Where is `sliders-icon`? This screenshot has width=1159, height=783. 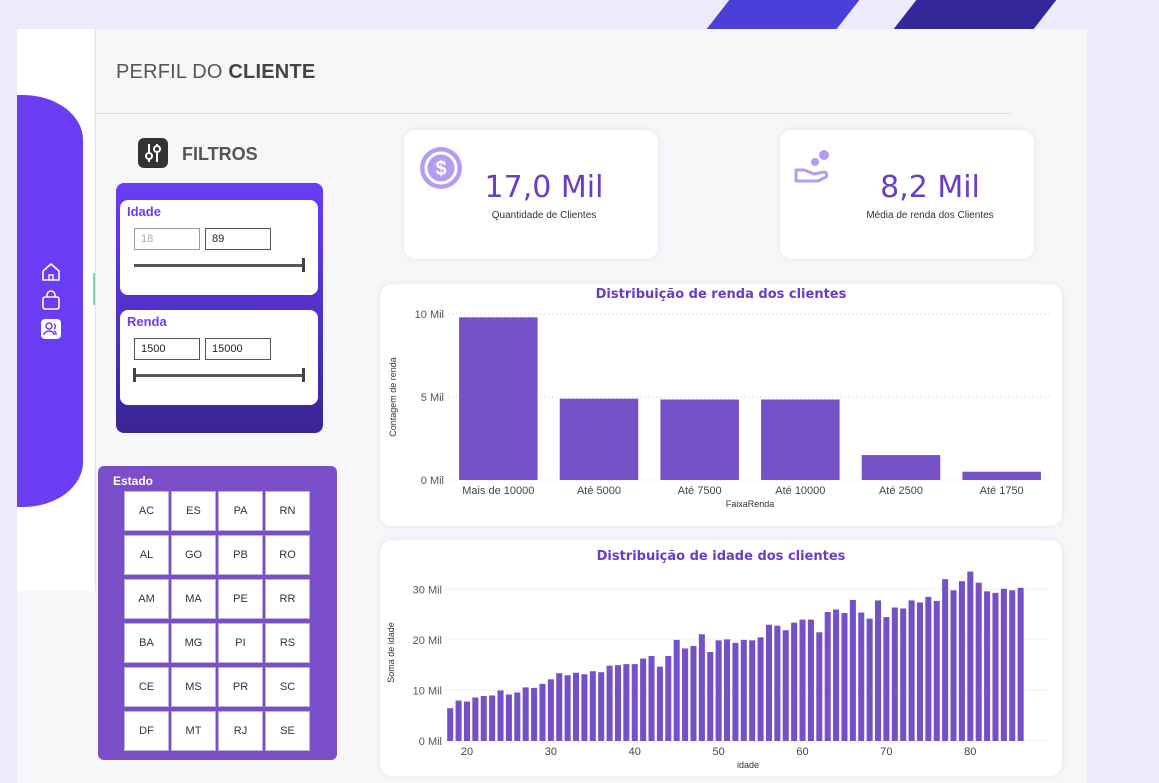
sliders-icon is located at coordinates (153, 153).